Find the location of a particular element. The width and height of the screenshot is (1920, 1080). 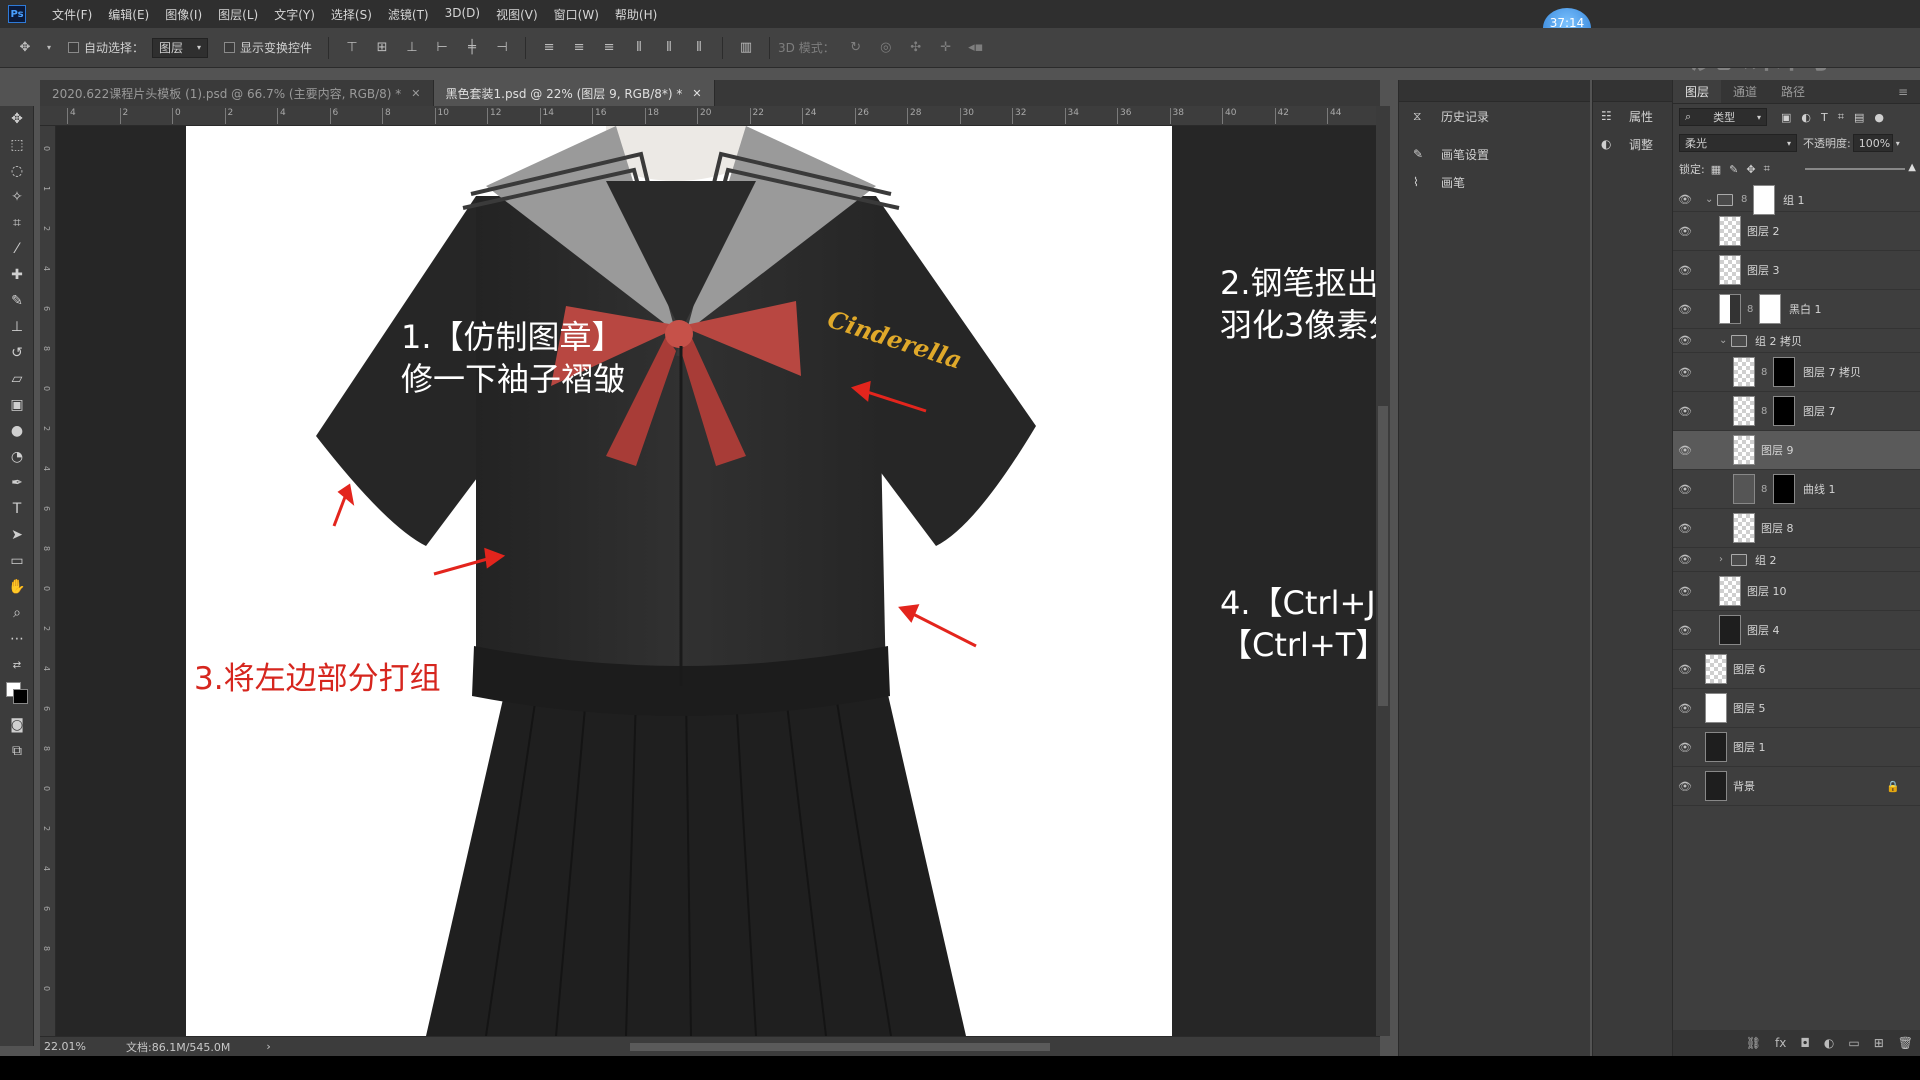

menu-item-7: 3D(D) is located at coordinates (462, 14).